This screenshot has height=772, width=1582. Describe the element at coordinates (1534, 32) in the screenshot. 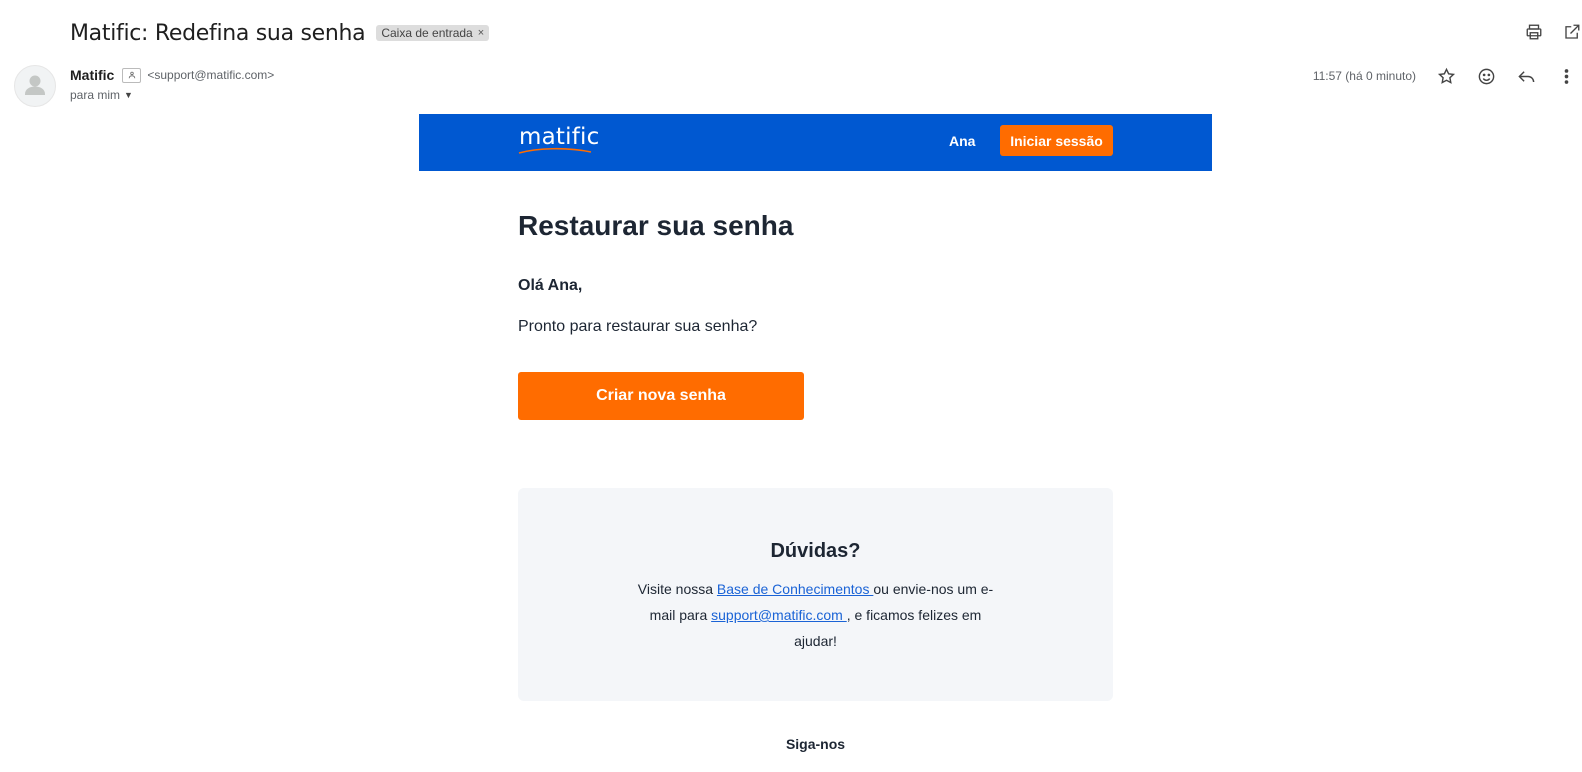

I see `print-icon` at that location.